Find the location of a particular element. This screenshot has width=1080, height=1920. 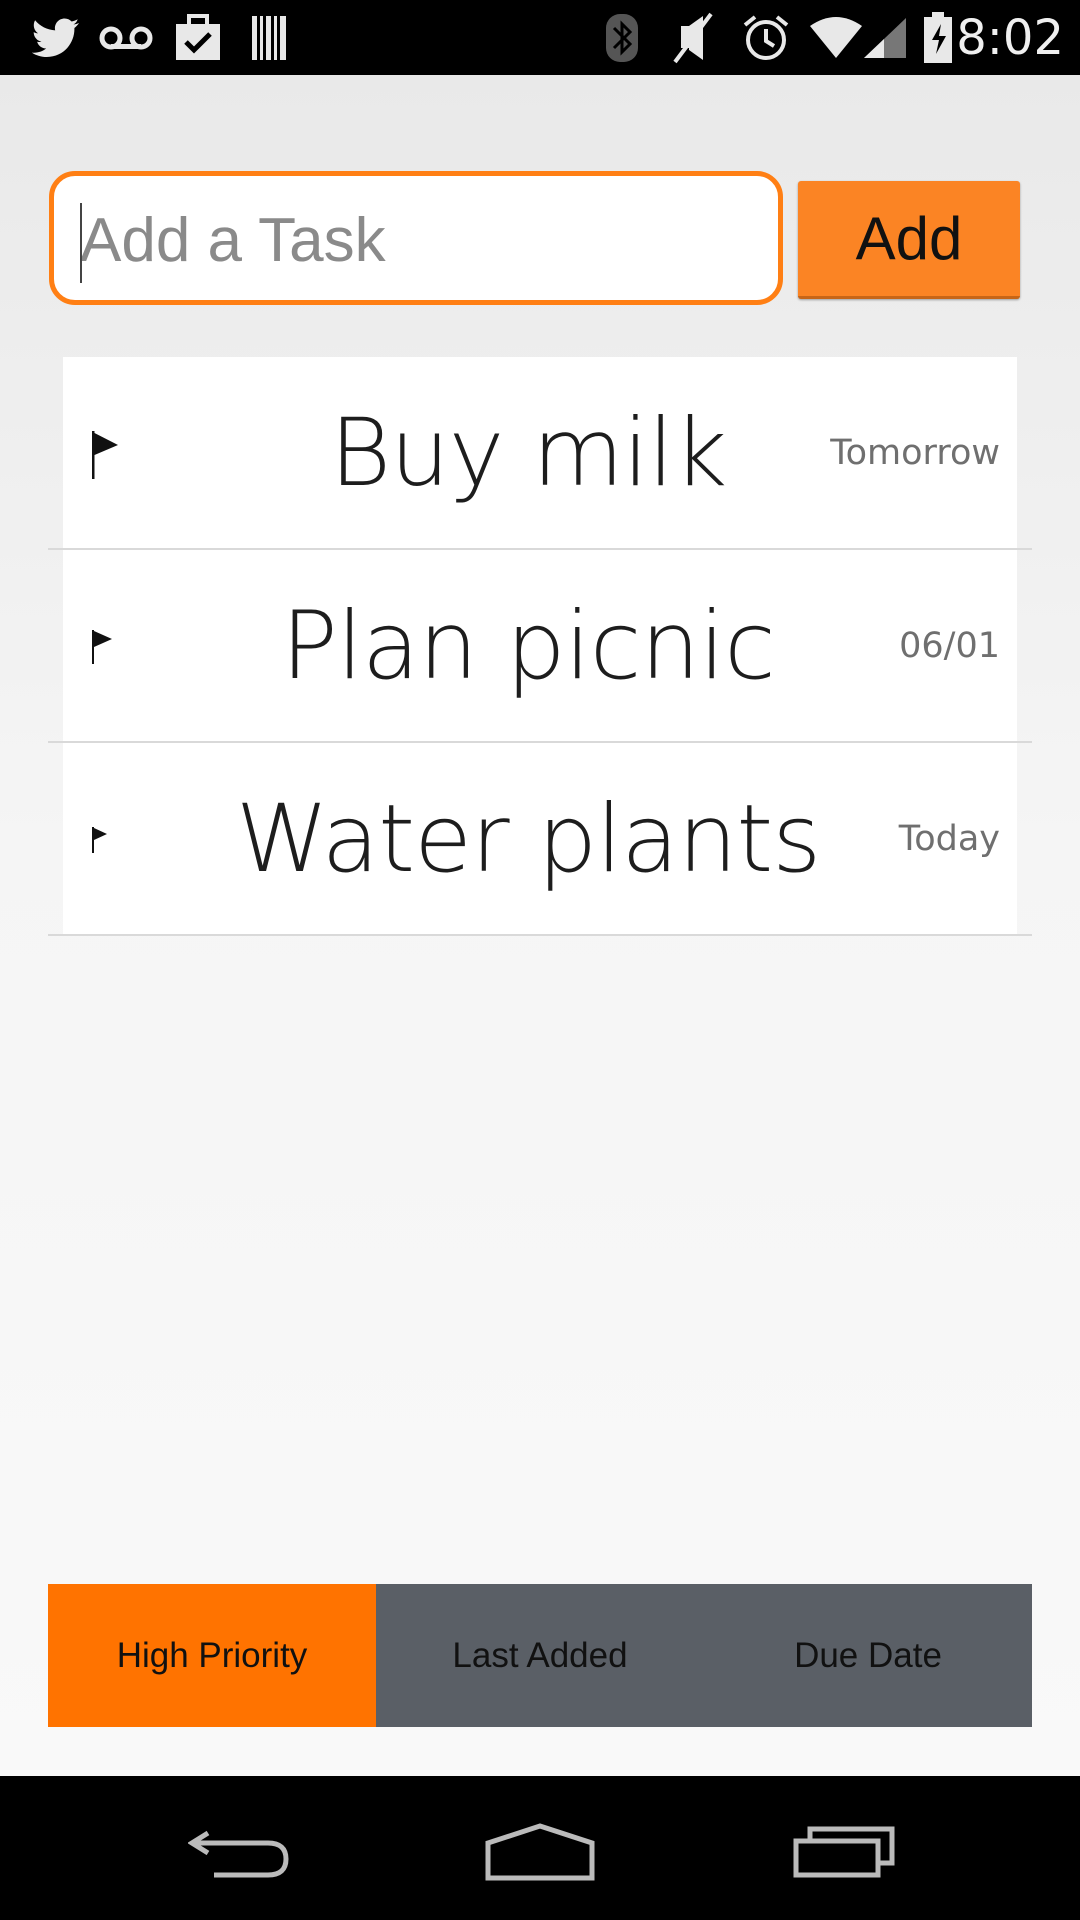

task-title: Water plants is located at coordinates (528, 839).